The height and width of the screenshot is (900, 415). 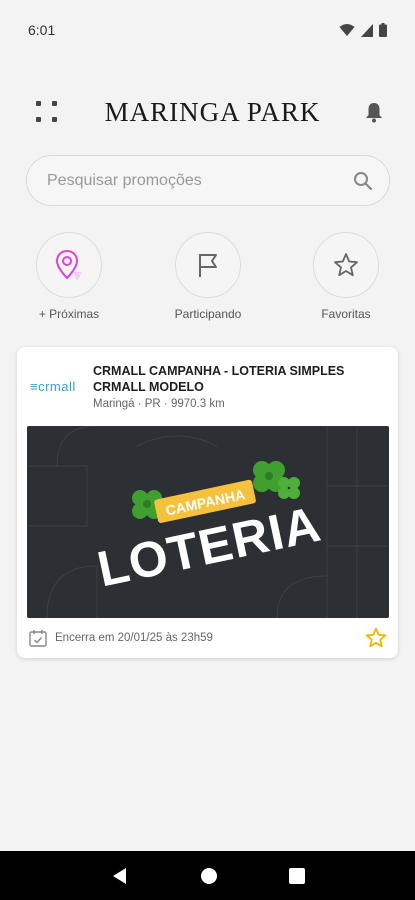 What do you see at coordinates (42, 30) in the screenshot?
I see `status-time: 6:01` at bounding box center [42, 30].